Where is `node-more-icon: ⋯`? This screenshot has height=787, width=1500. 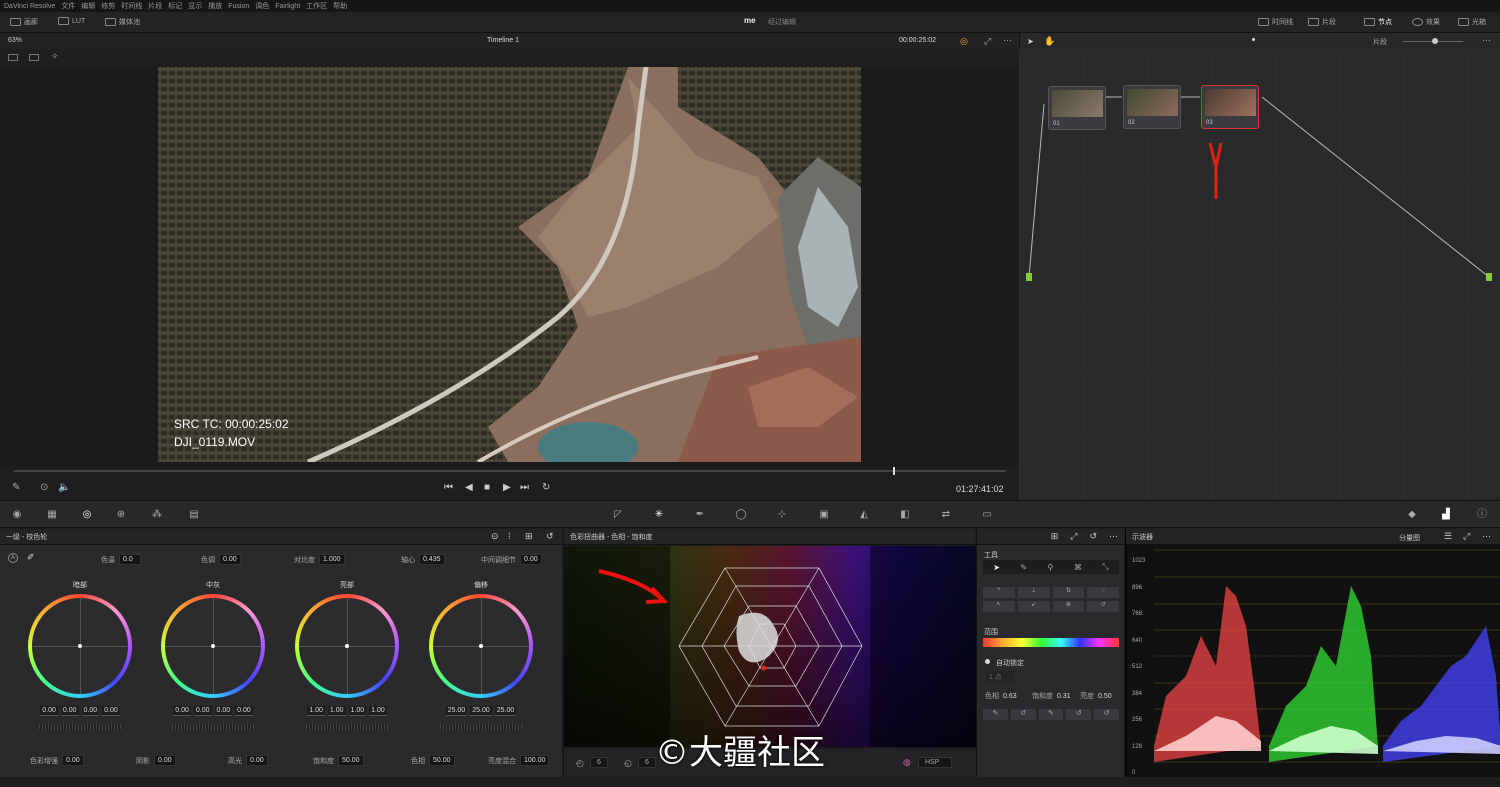
node-more-icon: ⋯ is located at coordinates (1486, 40).